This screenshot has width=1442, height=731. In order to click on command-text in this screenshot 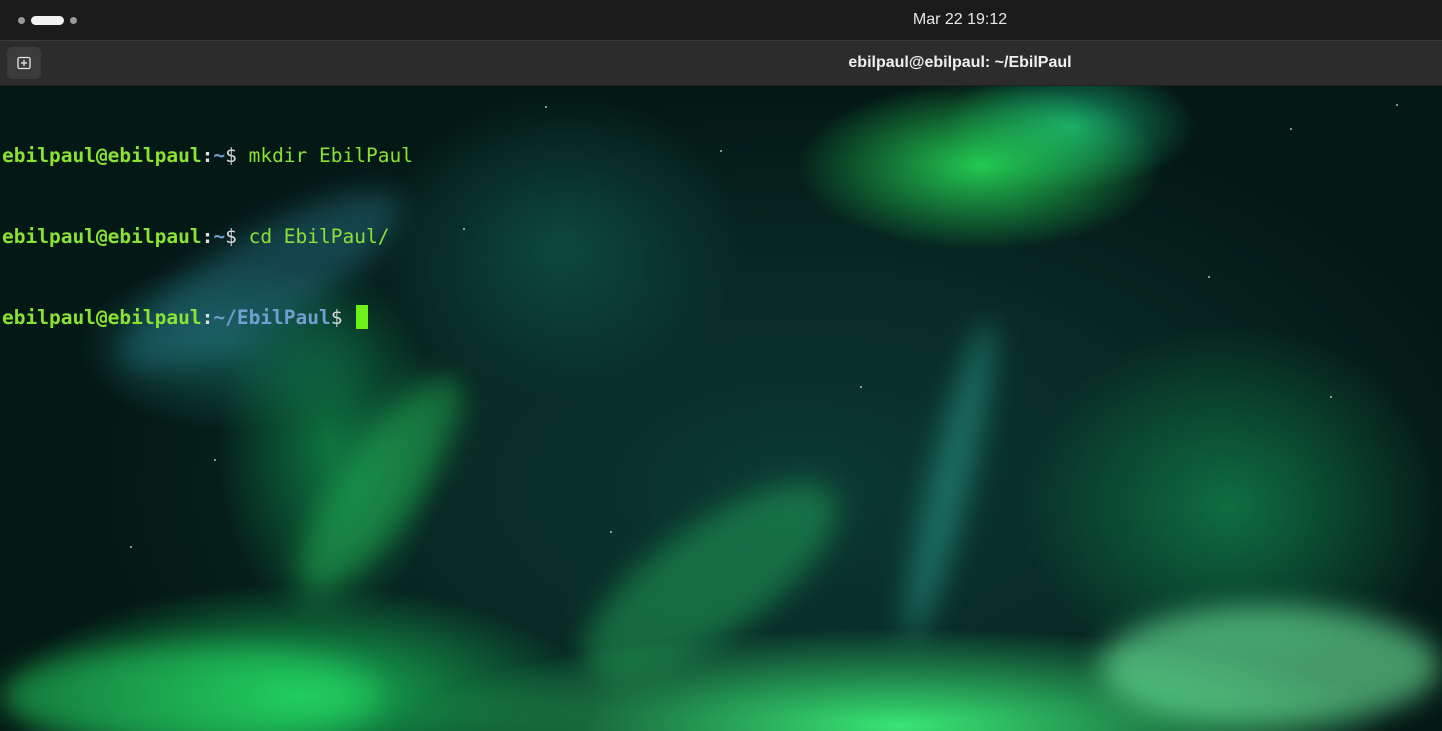, I will do `click(349, 317)`.